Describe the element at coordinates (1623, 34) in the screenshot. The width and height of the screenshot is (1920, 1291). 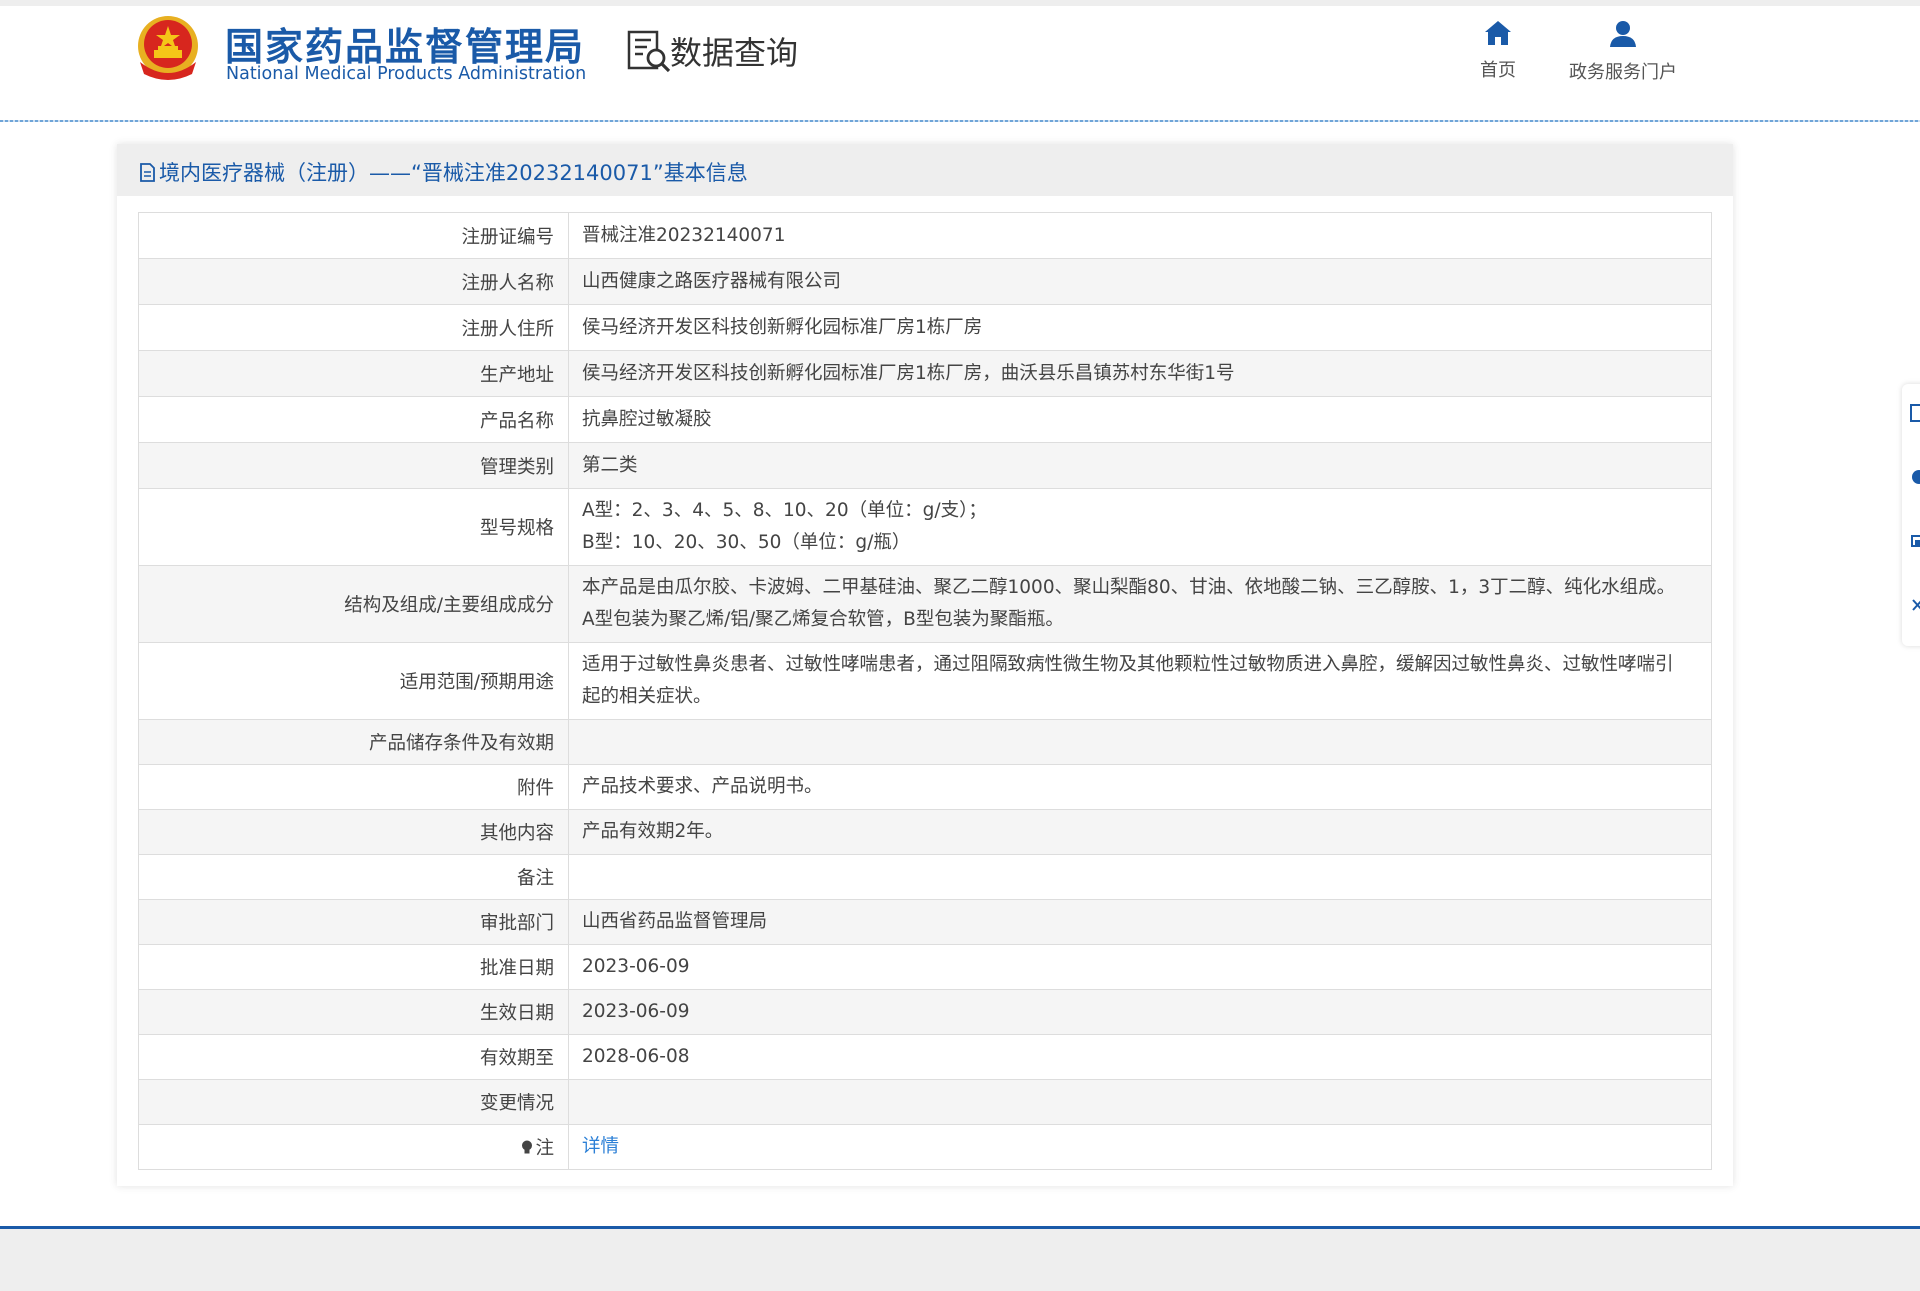
I see `user-icon` at that location.